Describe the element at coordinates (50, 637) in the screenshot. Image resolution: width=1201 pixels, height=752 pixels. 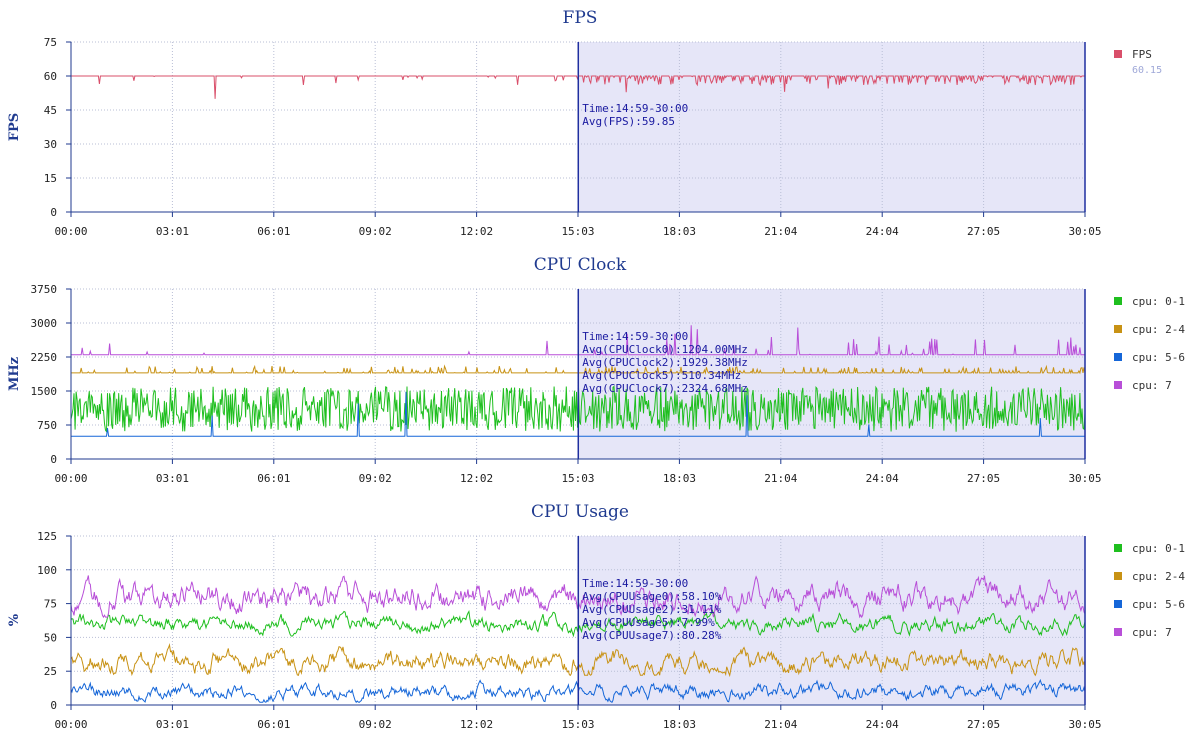
I see `y-tick-label: 50` at that location.